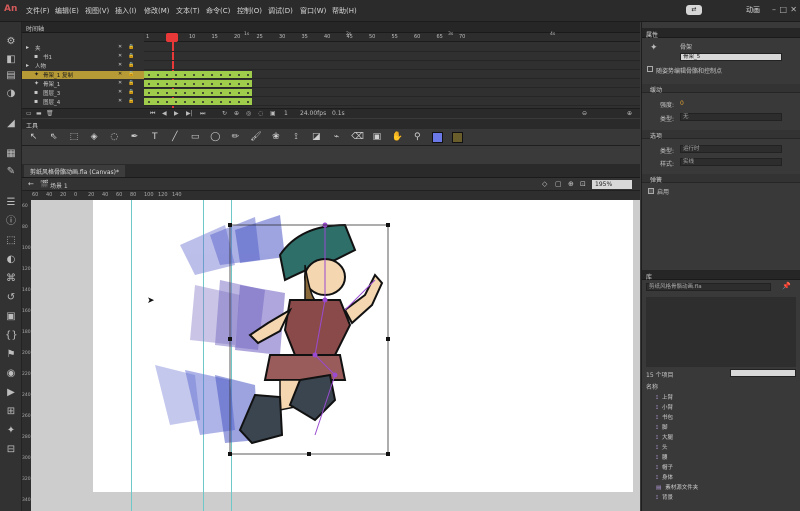  Describe the element at coordinates (131, 355) in the screenshot. I see `guide-line` at that location.